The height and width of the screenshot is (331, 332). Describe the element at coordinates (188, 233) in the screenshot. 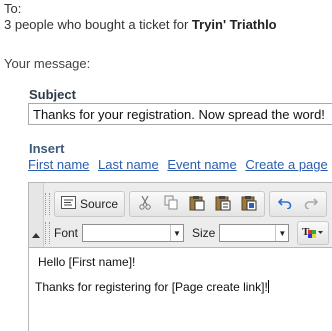

I see `toolbar-row-2: Font ▼ Size ▼ T` at that location.